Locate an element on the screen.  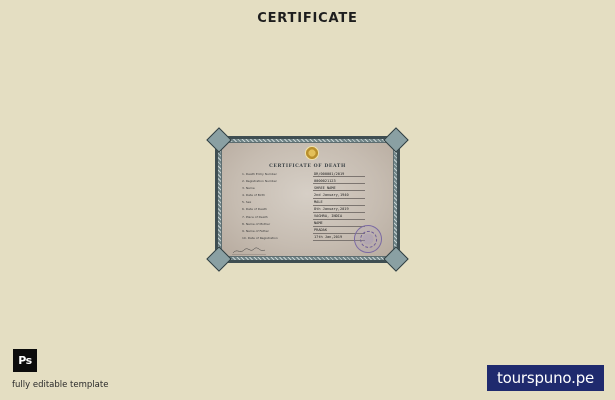
field-value: MALE is located at coordinates (318, 201).